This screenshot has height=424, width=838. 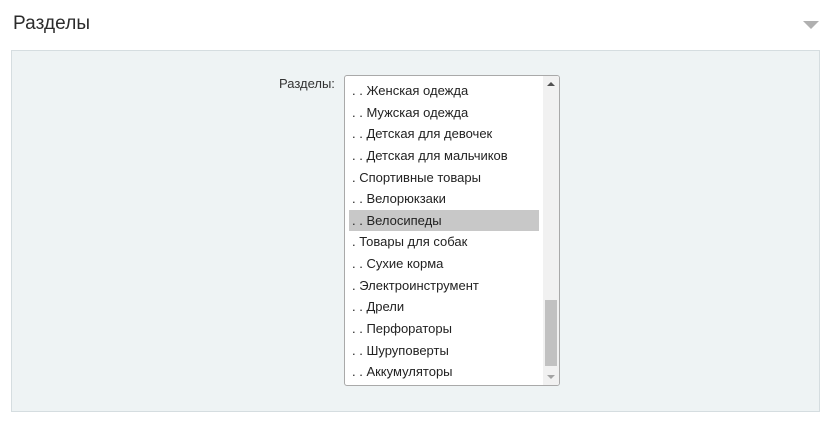 I want to click on section-option: . . Сухие корма, so click(x=444, y=264).